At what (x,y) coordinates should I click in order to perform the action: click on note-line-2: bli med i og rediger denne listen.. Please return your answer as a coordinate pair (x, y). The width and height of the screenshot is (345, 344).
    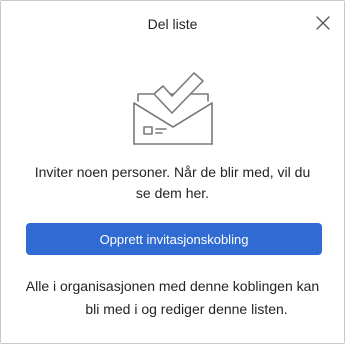
    Looking at the image, I should click on (186, 309).